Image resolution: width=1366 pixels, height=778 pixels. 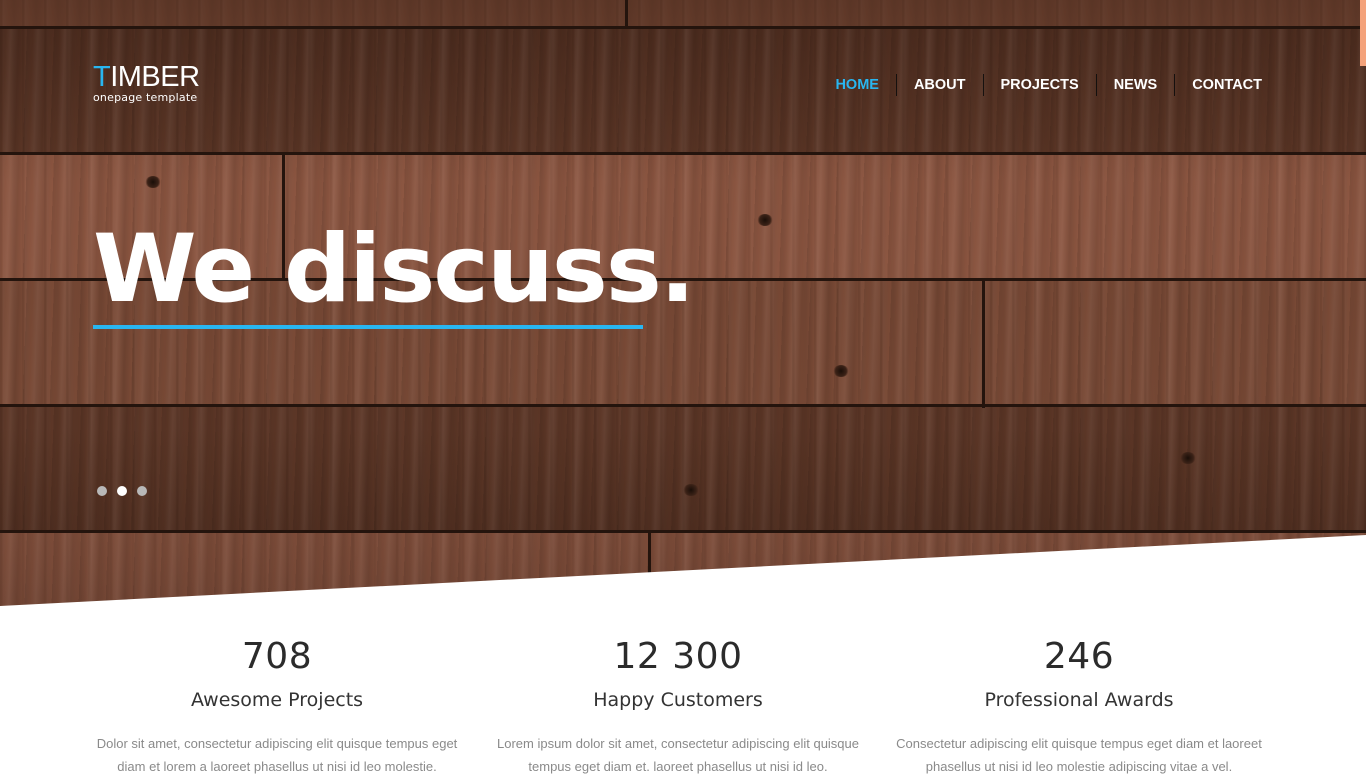 I want to click on nav-item-projects: PROJECTS, so click(x=1039, y=85).